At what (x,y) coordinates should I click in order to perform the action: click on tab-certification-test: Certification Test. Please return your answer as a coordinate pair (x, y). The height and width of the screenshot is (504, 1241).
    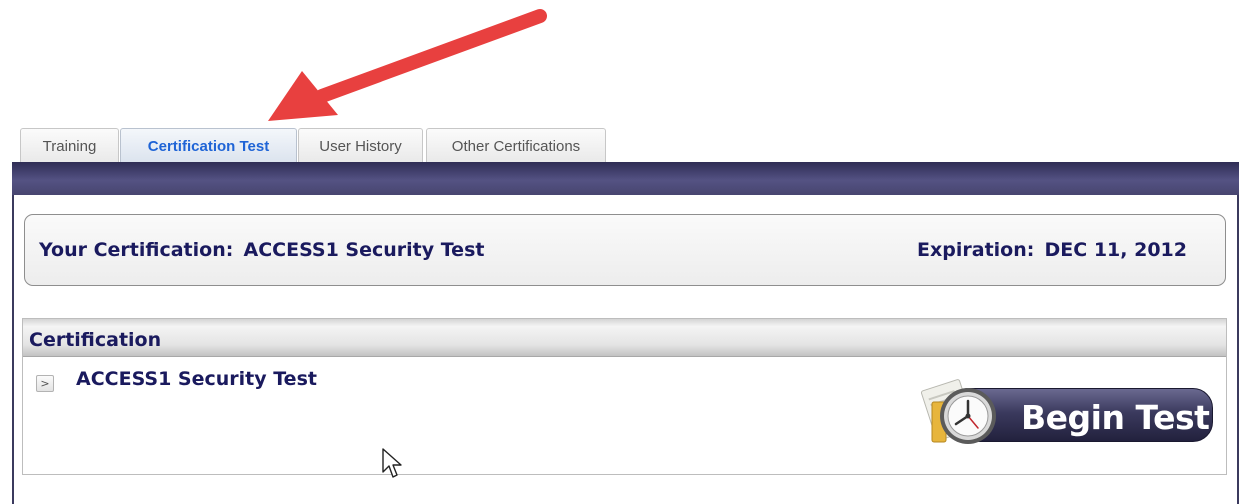
    Looking at the image, I should click on (208, 145).